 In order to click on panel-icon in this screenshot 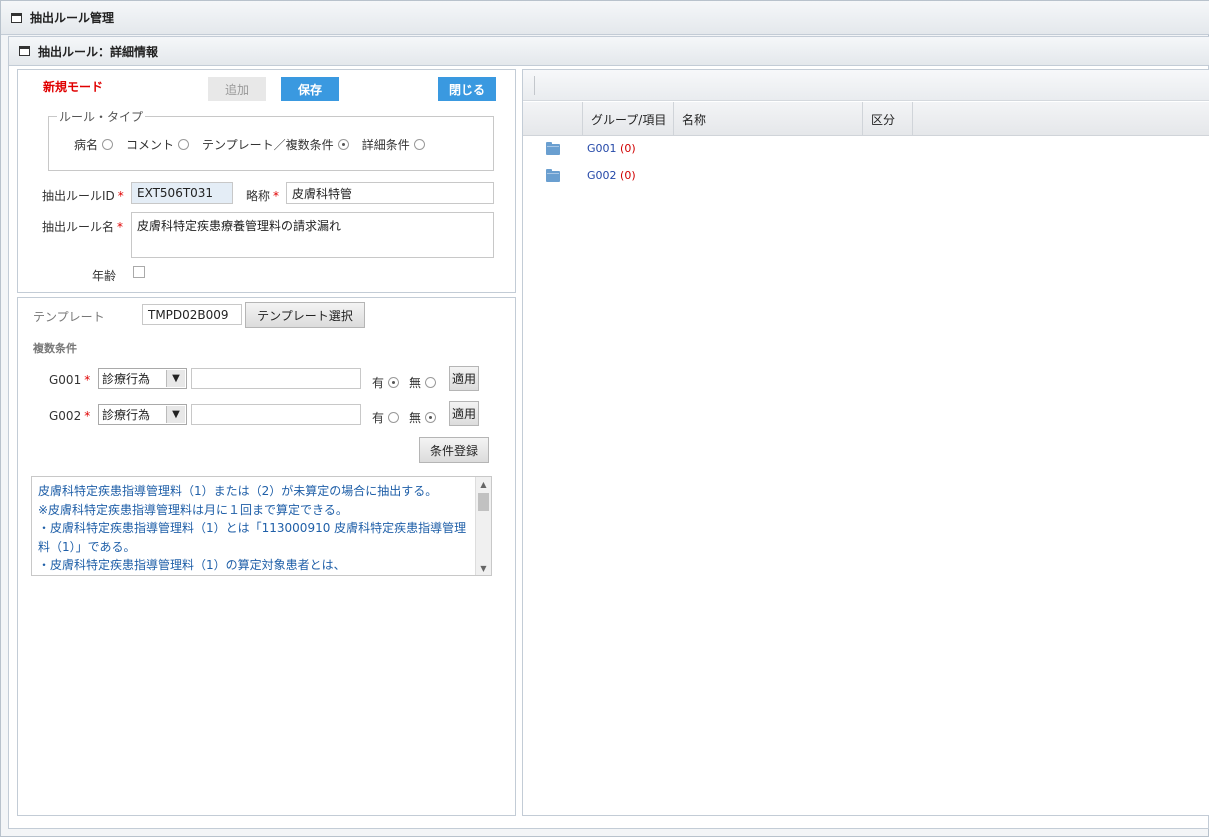, I will do `click(24, 51)`.